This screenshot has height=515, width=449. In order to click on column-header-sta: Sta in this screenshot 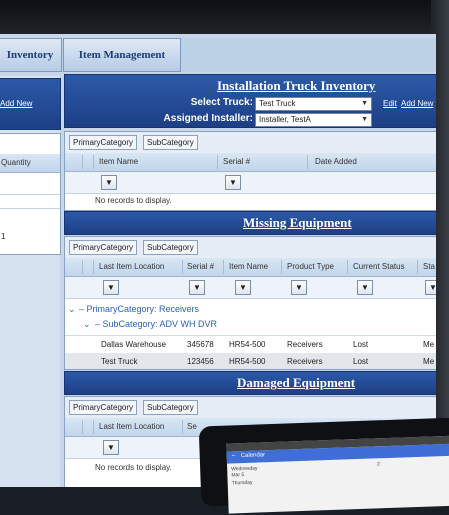, I will do `click(429, 266)`.